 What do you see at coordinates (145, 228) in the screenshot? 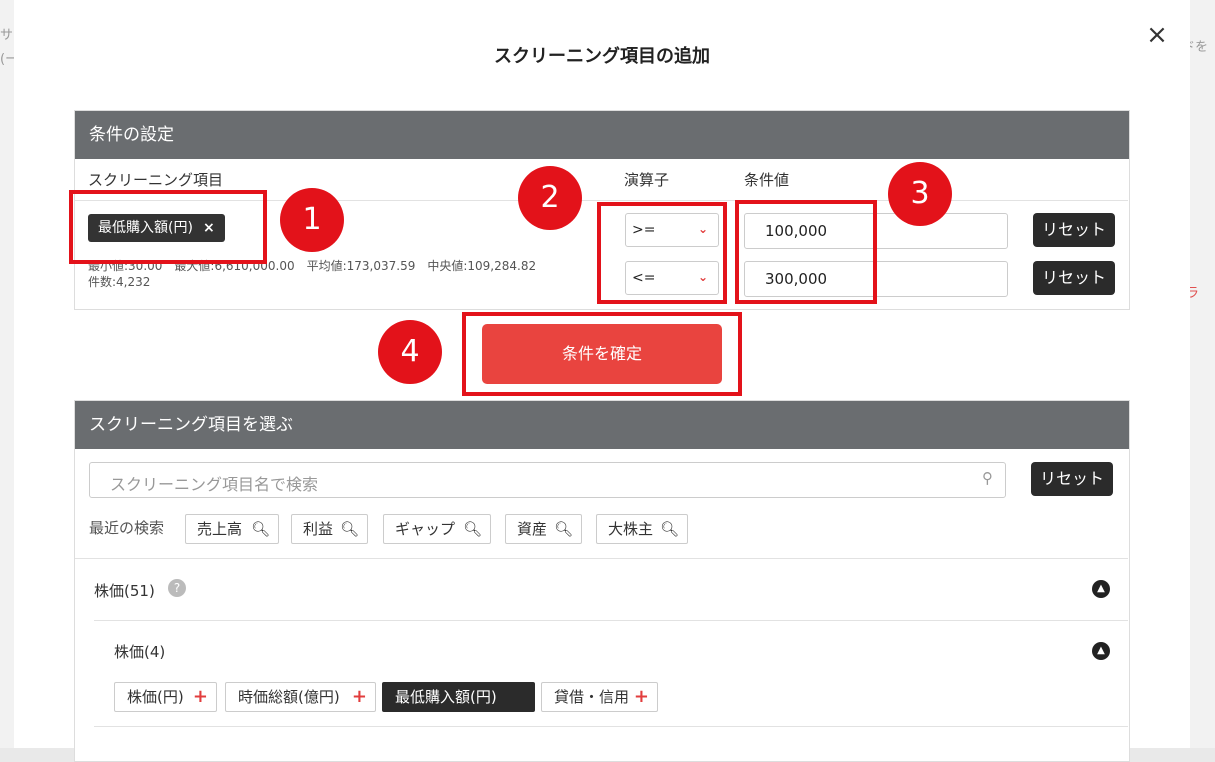
I see `selected-item-label: 最低購入額(円)` at bounding box center [145, 228].